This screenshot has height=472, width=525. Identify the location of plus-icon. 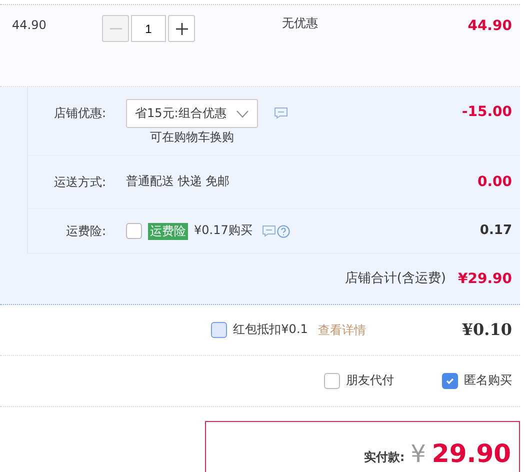
(182, 28).